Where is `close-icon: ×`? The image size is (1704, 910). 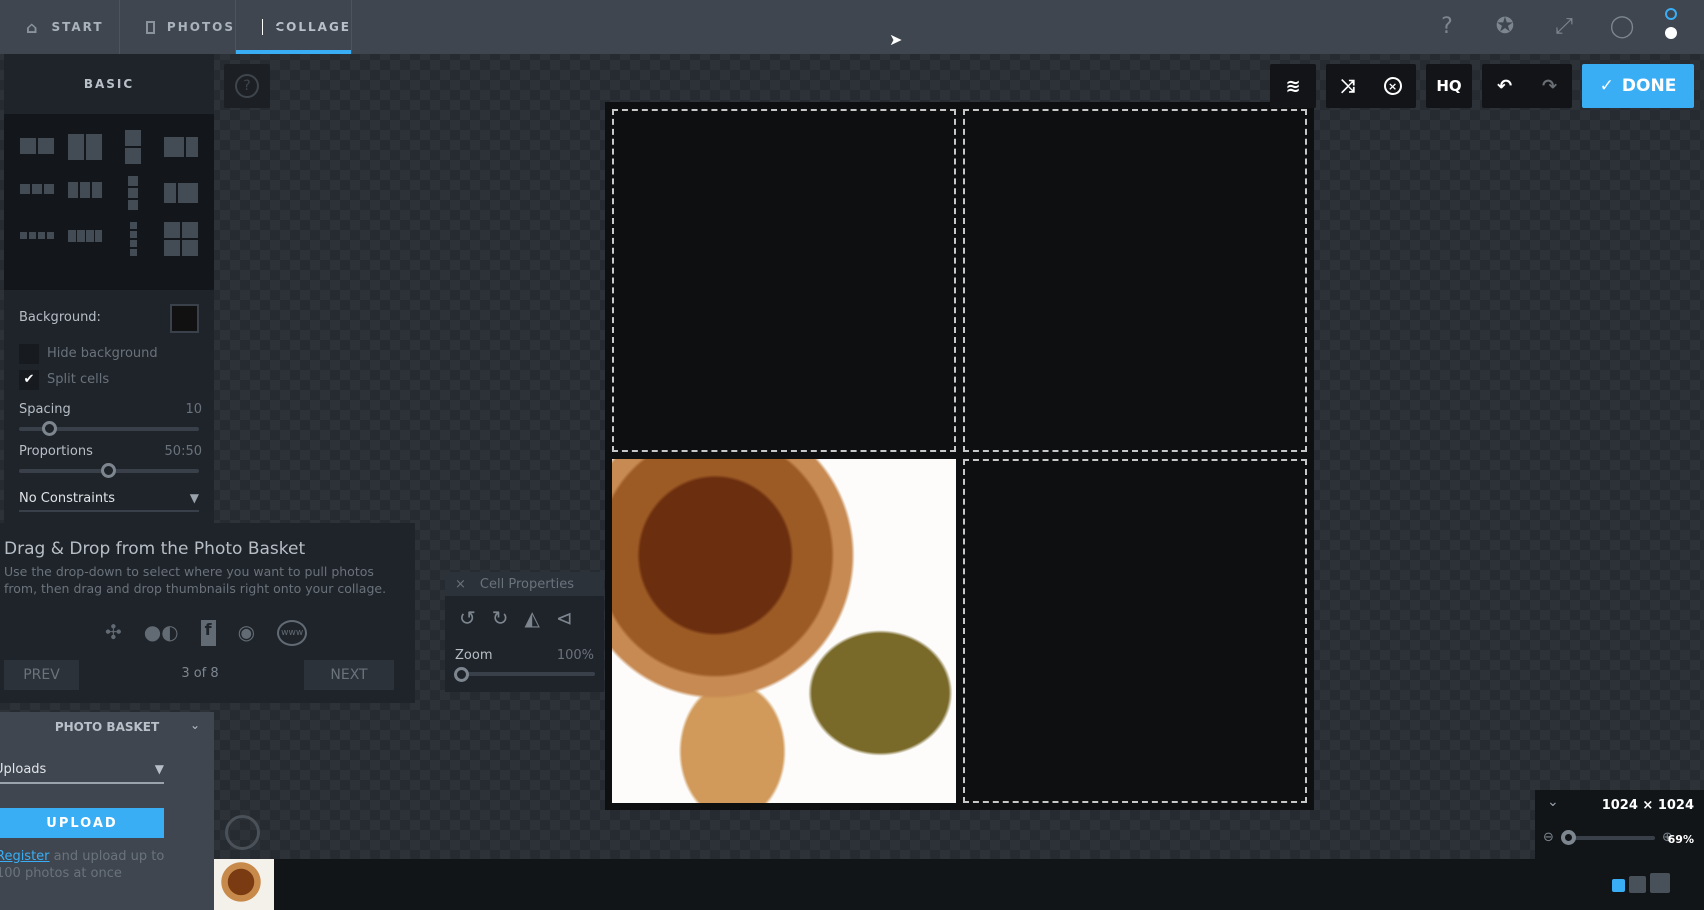
close-icon: × is located at coordinates (460, 584).